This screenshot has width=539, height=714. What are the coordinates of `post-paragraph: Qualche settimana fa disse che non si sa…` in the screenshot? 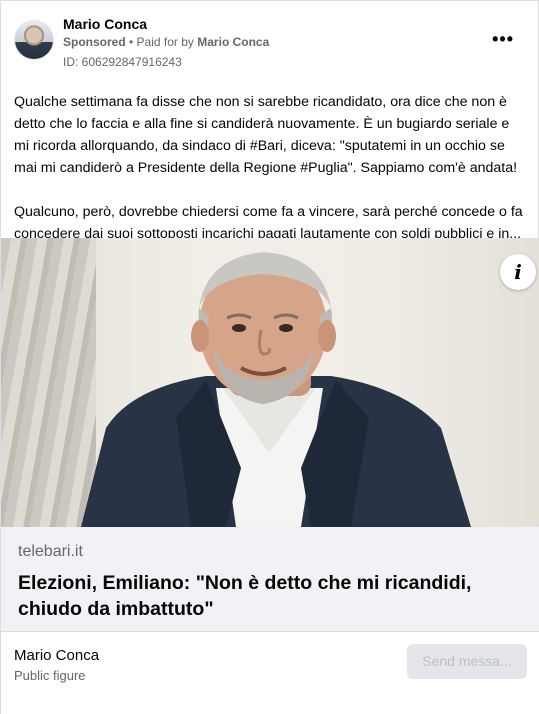 It's located at (266, 135).